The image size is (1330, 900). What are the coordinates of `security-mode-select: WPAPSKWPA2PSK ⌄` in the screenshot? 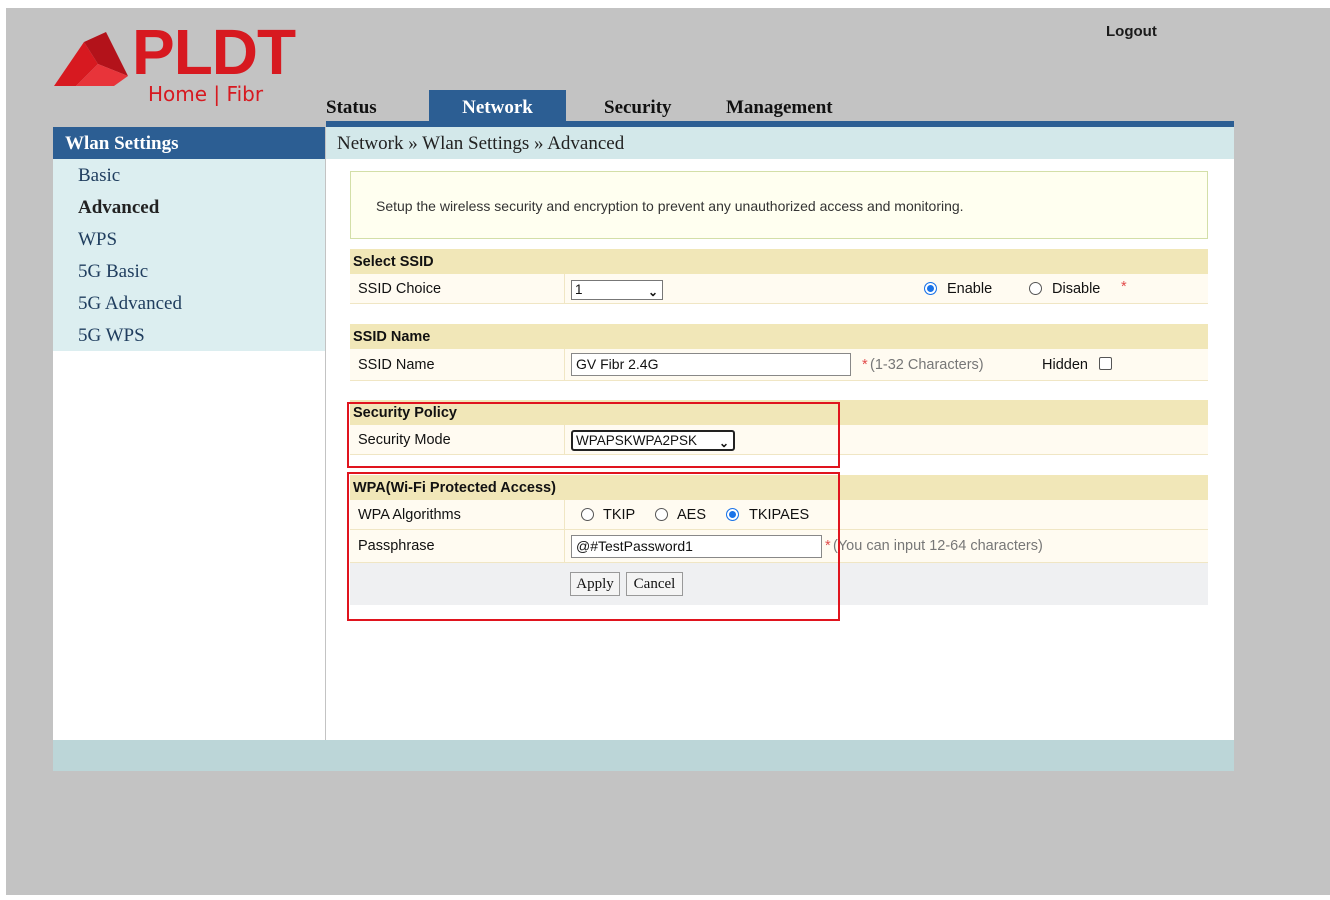 It's located at (653, 440).